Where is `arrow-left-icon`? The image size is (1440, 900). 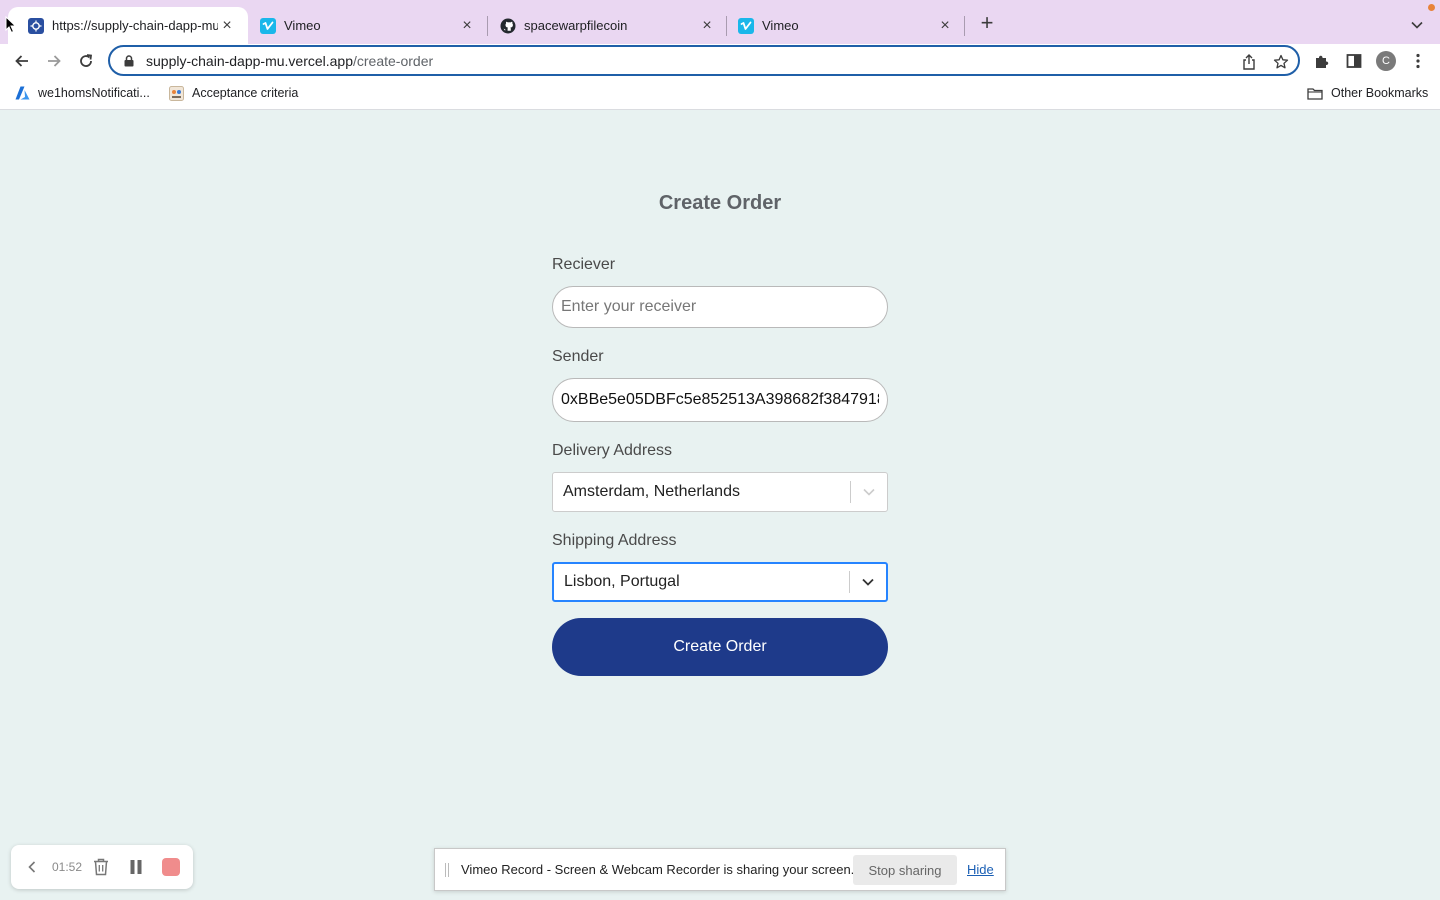 arrow-left-icon is located at coordinates (21, 61).